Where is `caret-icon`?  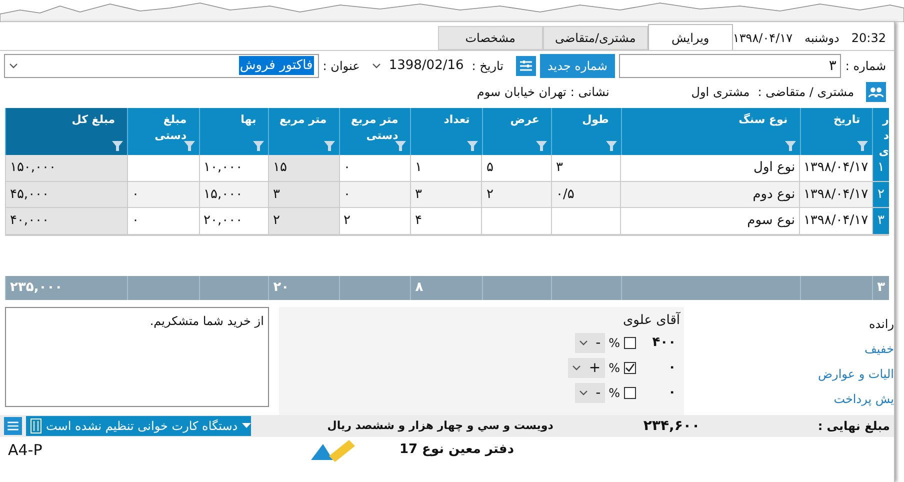 caret-icon is located at coordinates (246, 426).